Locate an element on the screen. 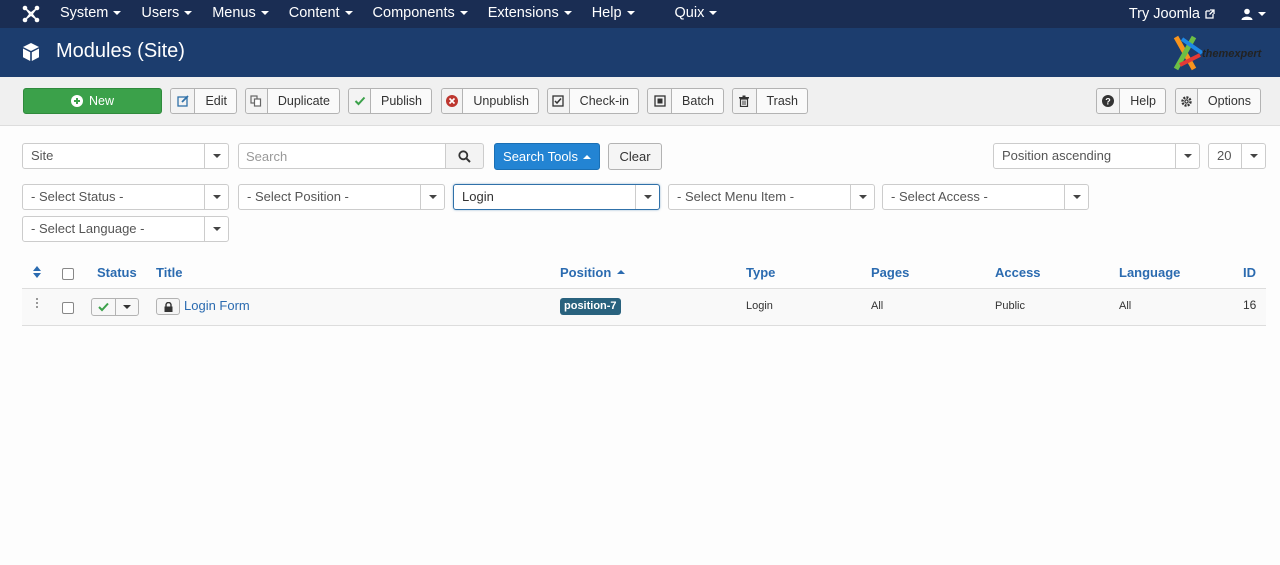 Image resolution: width=1280 pixels, height=565 pixels. title-column-header: Title is located at coordinates (169, 272).